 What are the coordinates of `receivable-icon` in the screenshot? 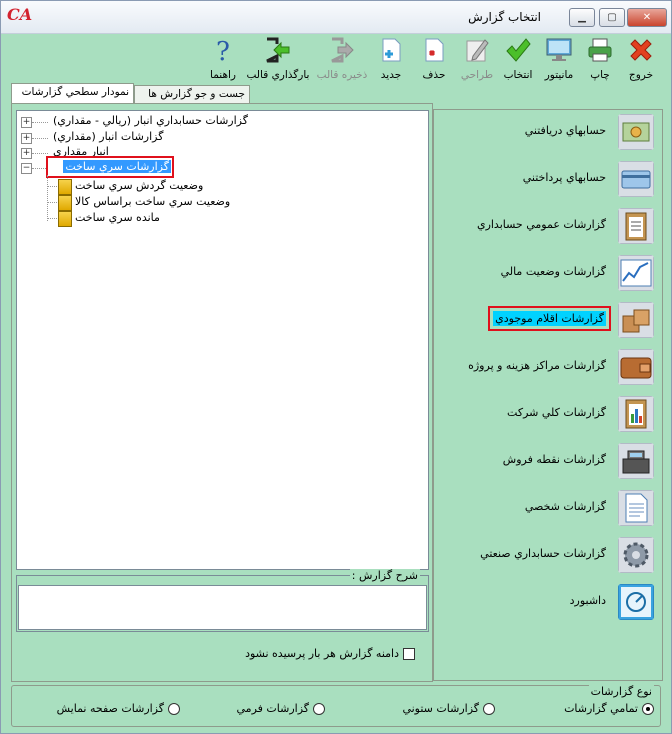 It's located at (636, 132).